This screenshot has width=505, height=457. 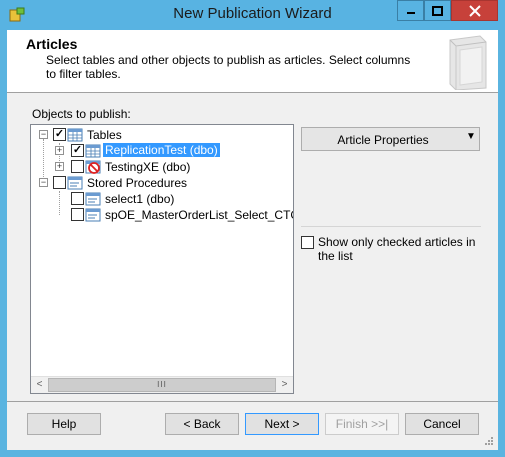 What do you see at coordinates (77, 166) in the screenshot?
I see `testingxe-checkbox` at bounding box center [77, 166].